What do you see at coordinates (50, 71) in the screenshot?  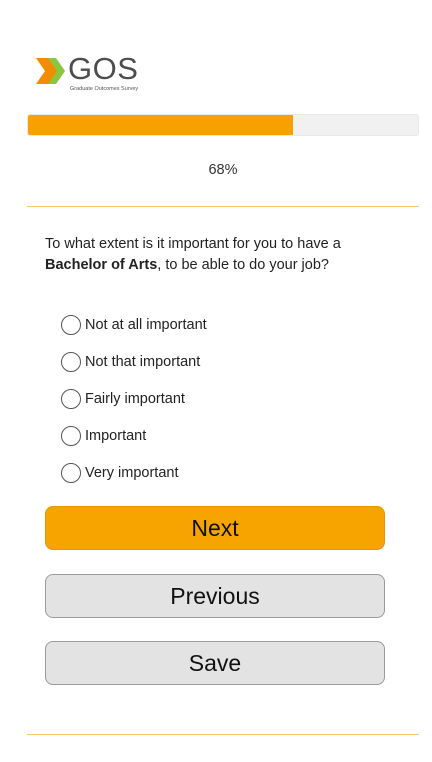 I see `gos-chevron-logo-icon` at bounding box center [50, 71].